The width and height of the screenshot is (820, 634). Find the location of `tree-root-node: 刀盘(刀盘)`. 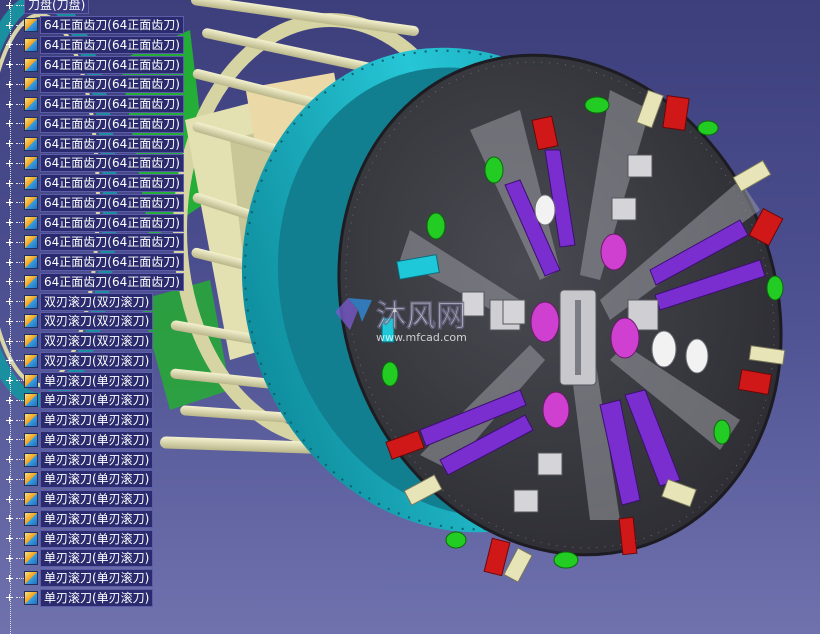

tree-root-node: 刀盘(刀盘) is located at coordinates (45, 7).